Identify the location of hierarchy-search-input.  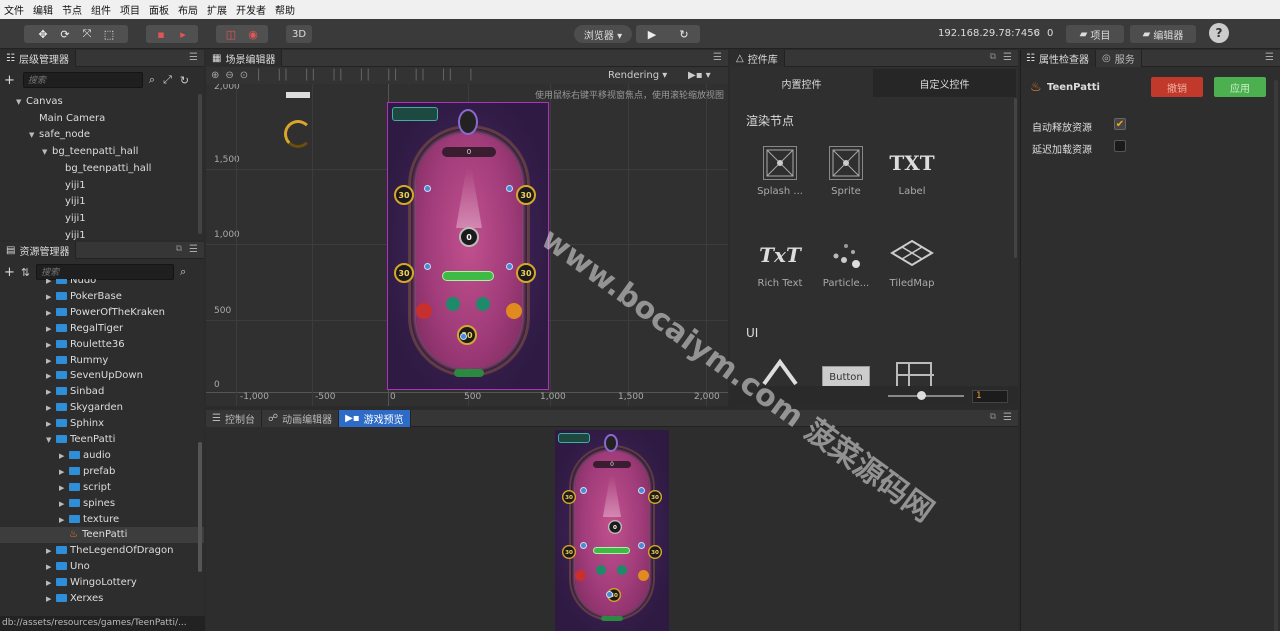
(82, 80).